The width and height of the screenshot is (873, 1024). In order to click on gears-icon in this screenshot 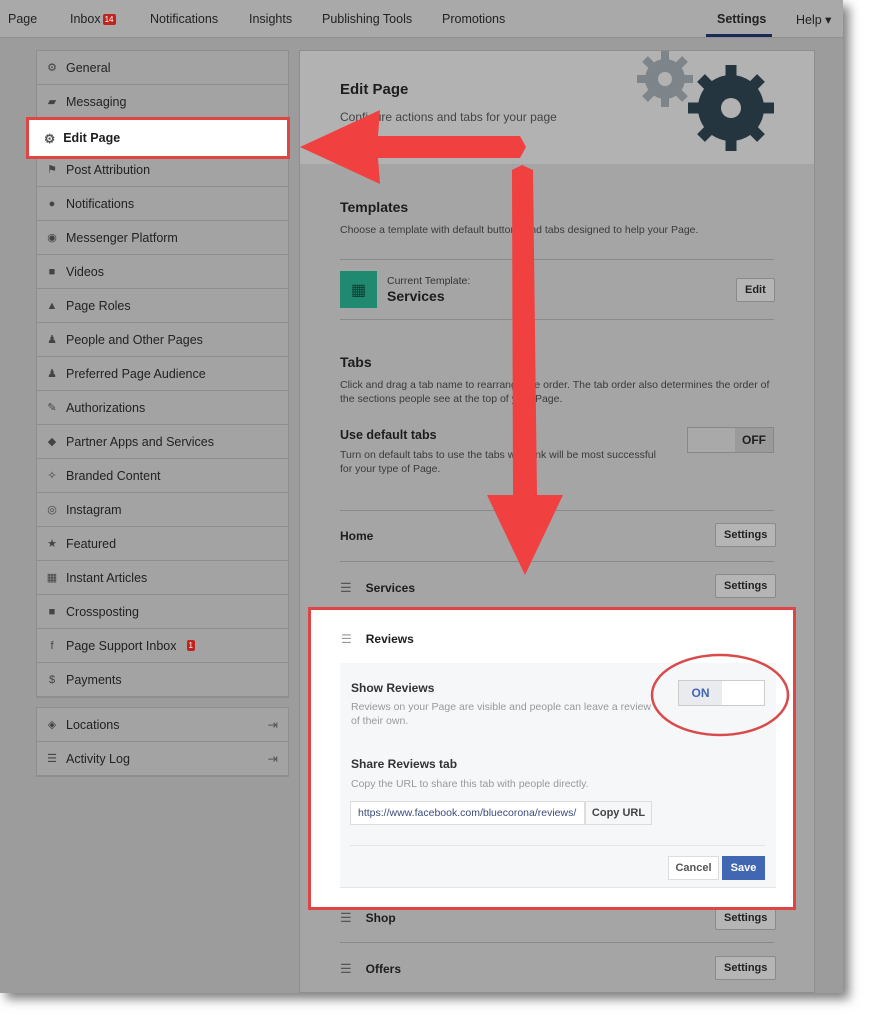, I will do `click(705, 101)`.